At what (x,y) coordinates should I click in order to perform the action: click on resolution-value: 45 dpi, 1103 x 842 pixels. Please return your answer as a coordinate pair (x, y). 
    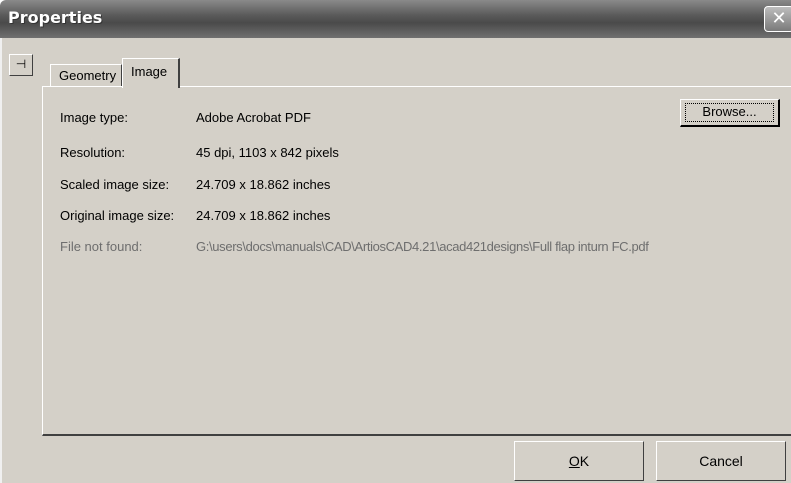
    Looking at the image, I should click on (267, 152).